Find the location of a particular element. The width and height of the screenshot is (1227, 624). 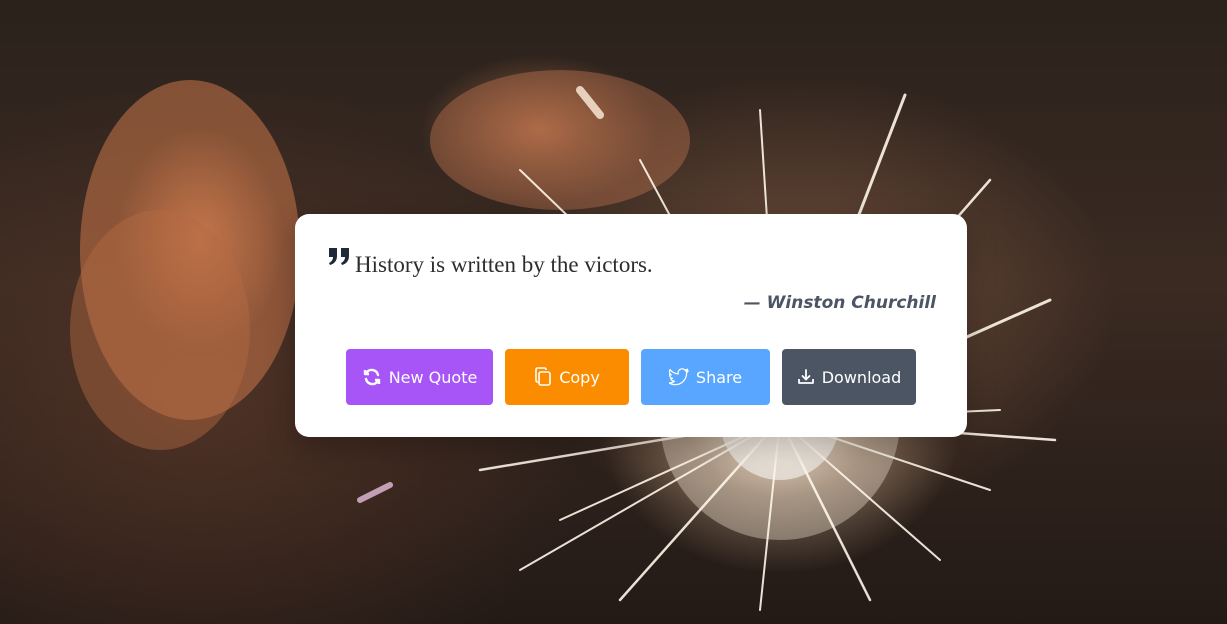

quote-text: History is written by the victors. is located at coordinates (504, 264).